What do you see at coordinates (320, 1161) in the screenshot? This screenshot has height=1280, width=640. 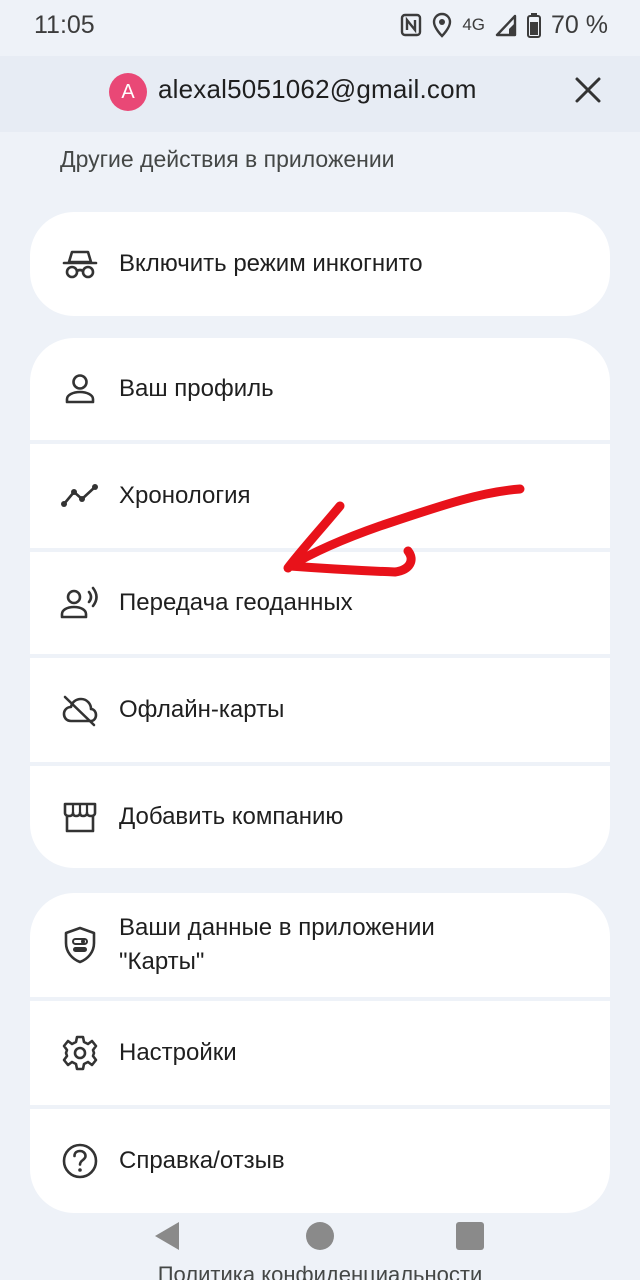 I see `menu-item-help: Справка/отзыв` at bounding box center [320, 1161].